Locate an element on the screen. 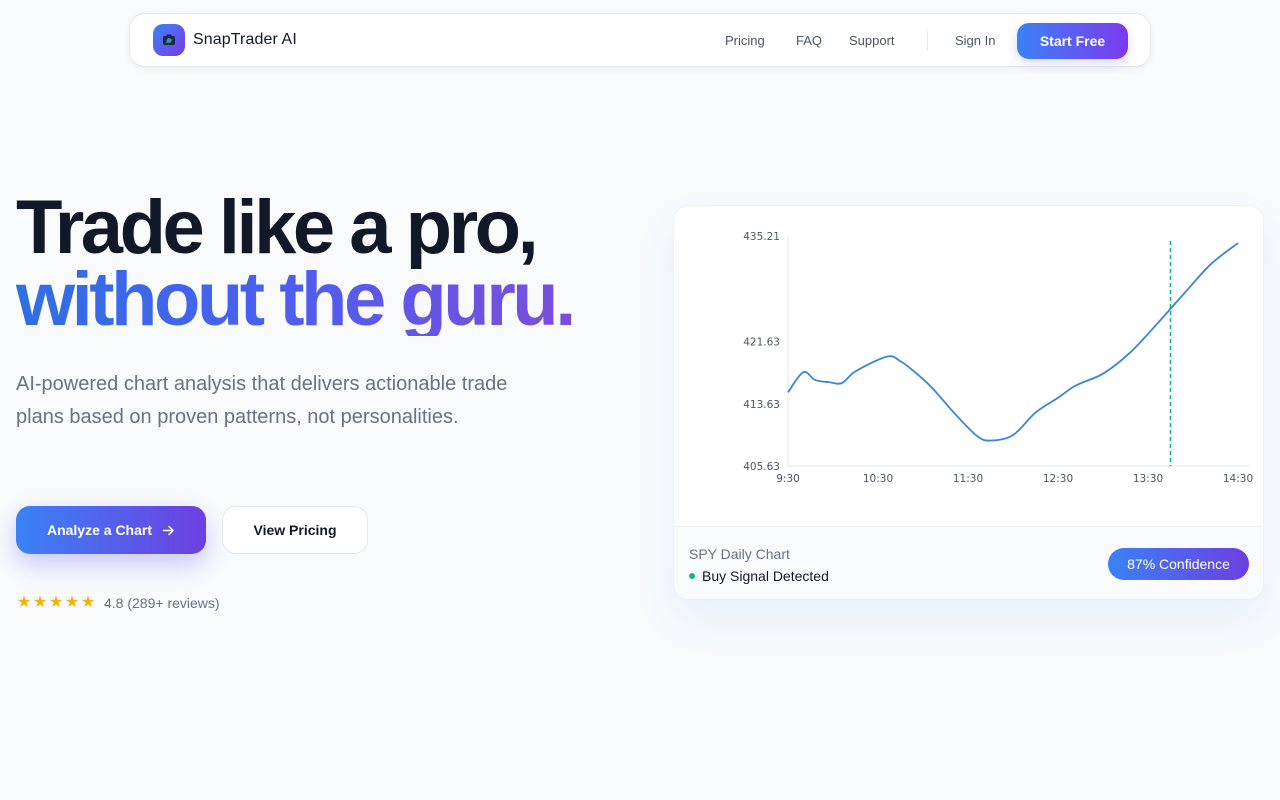 This screenshot has height=800, width=1280. signal-status: Buy Signal Detected is located at coordinates (759, 576).